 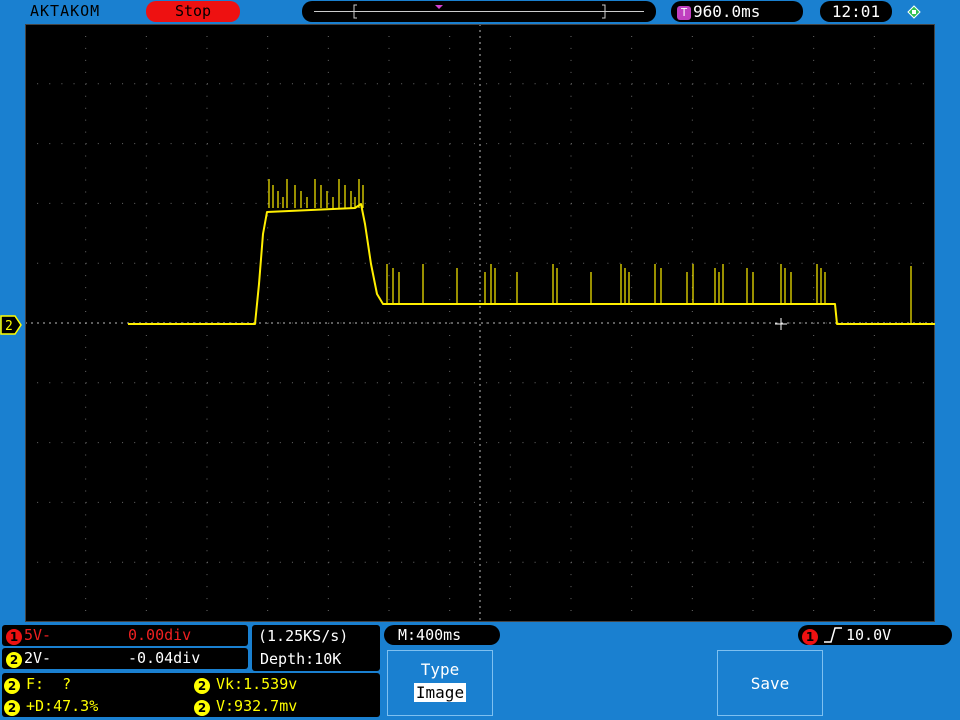 I want to click on timebase-value: M:400ms, so click(x=430, y=635).